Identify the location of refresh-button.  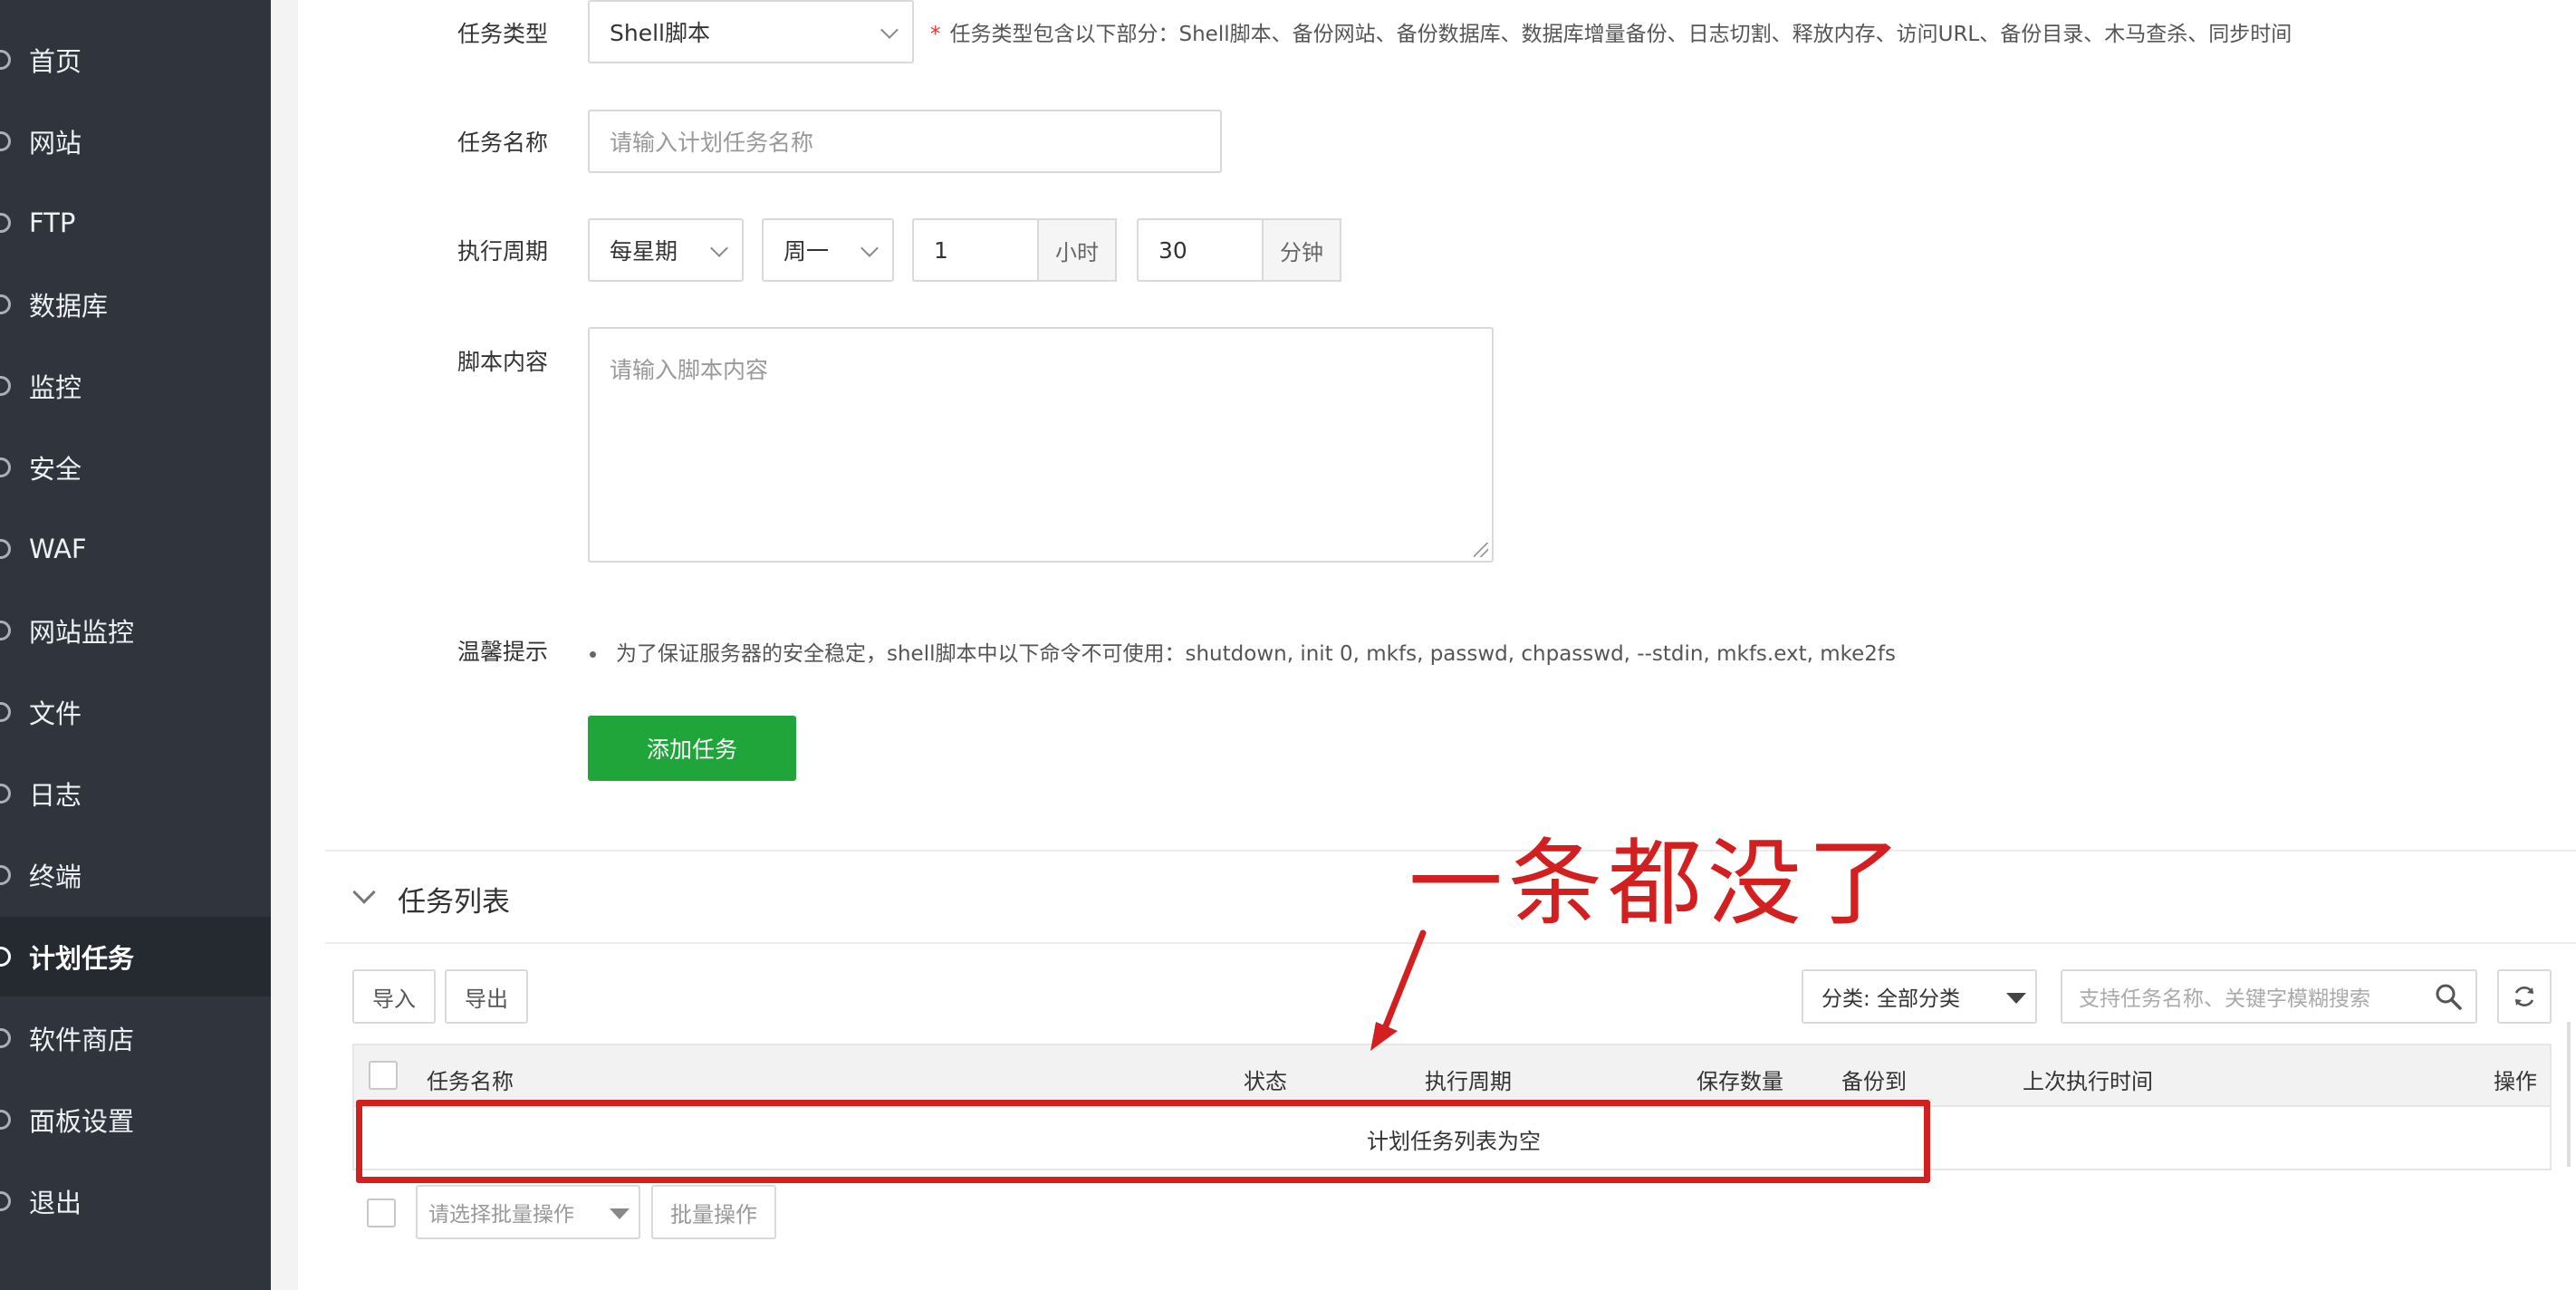
(2524, 997).